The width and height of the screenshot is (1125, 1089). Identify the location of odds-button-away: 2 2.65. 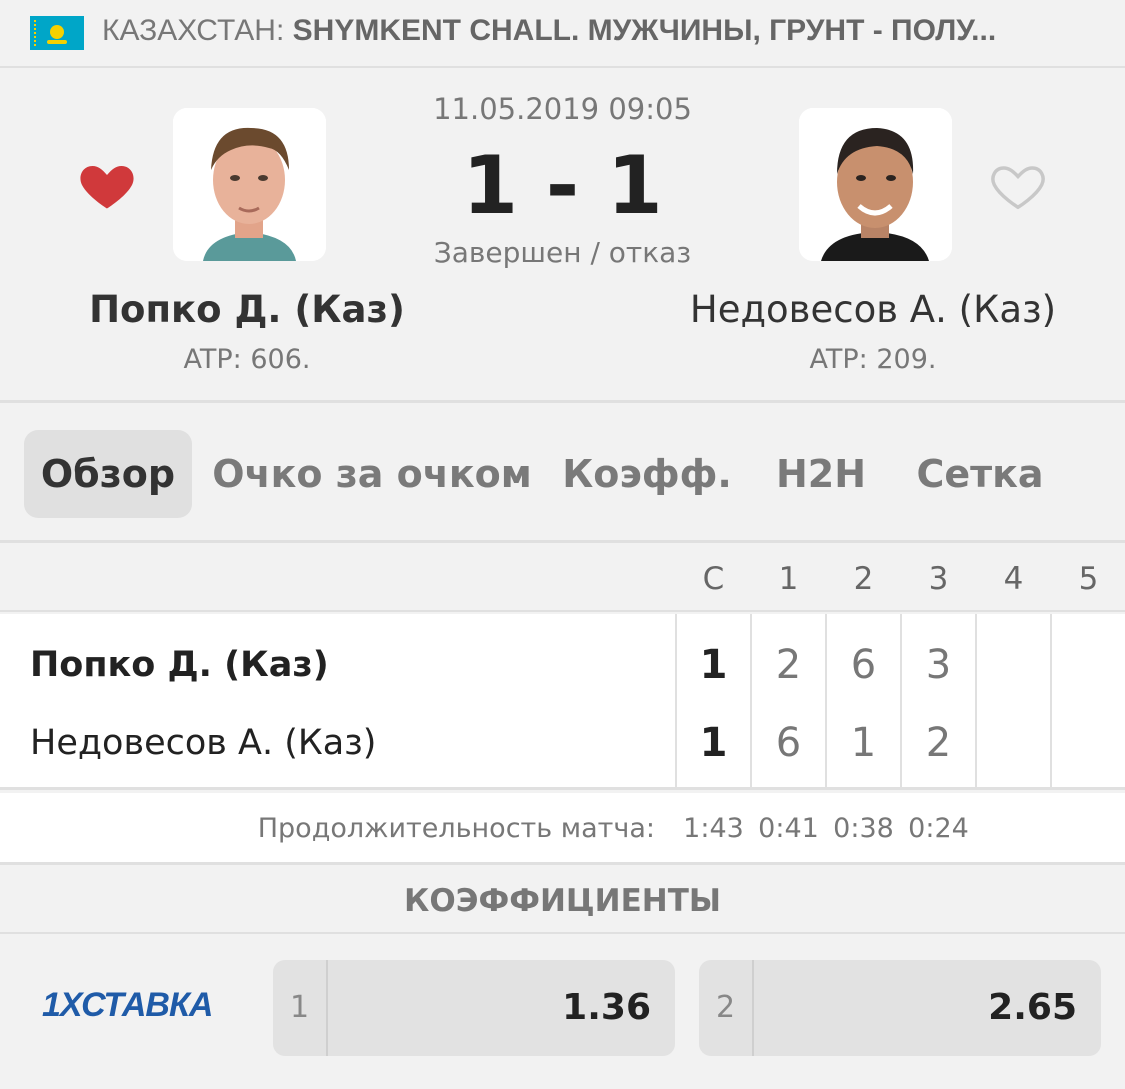
(900, 1008).